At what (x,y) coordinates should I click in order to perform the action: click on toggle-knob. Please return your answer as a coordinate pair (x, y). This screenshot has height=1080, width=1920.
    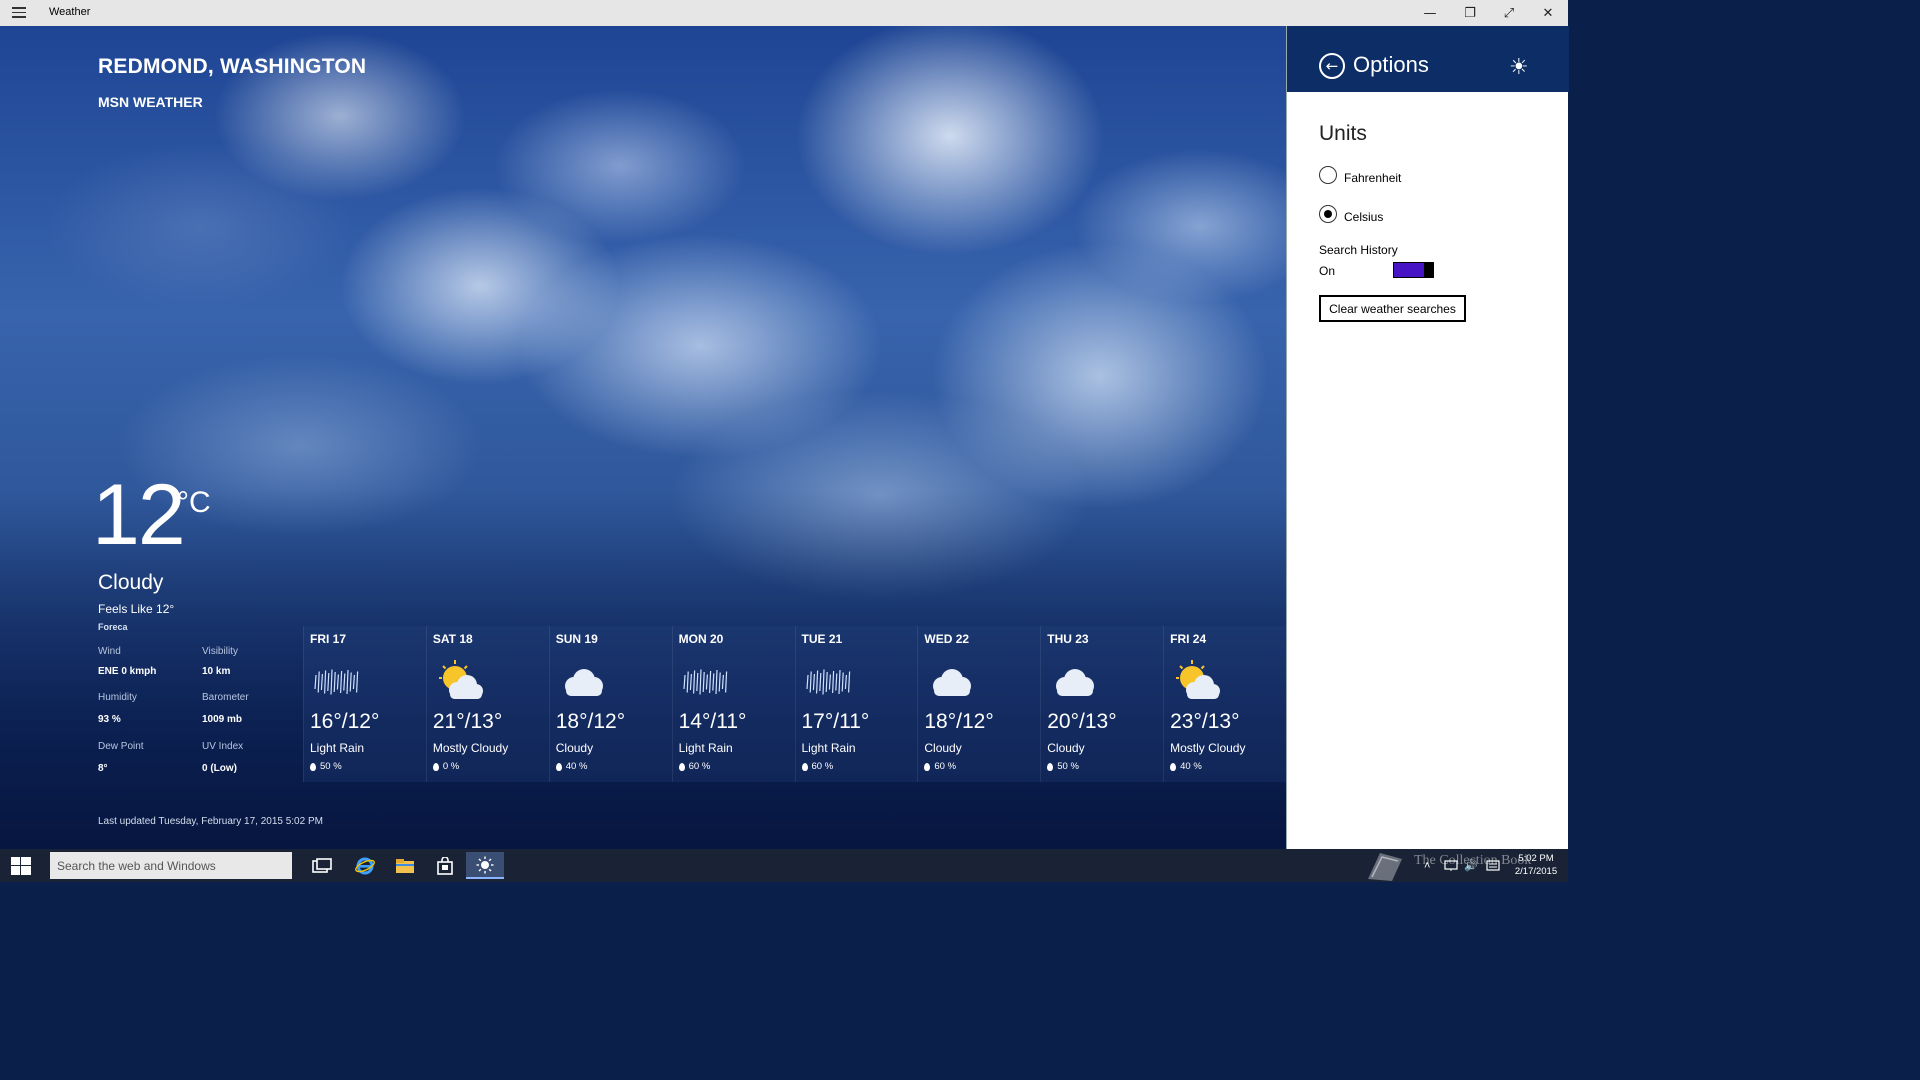
    Looking at the image, I should click on (1429, 269).